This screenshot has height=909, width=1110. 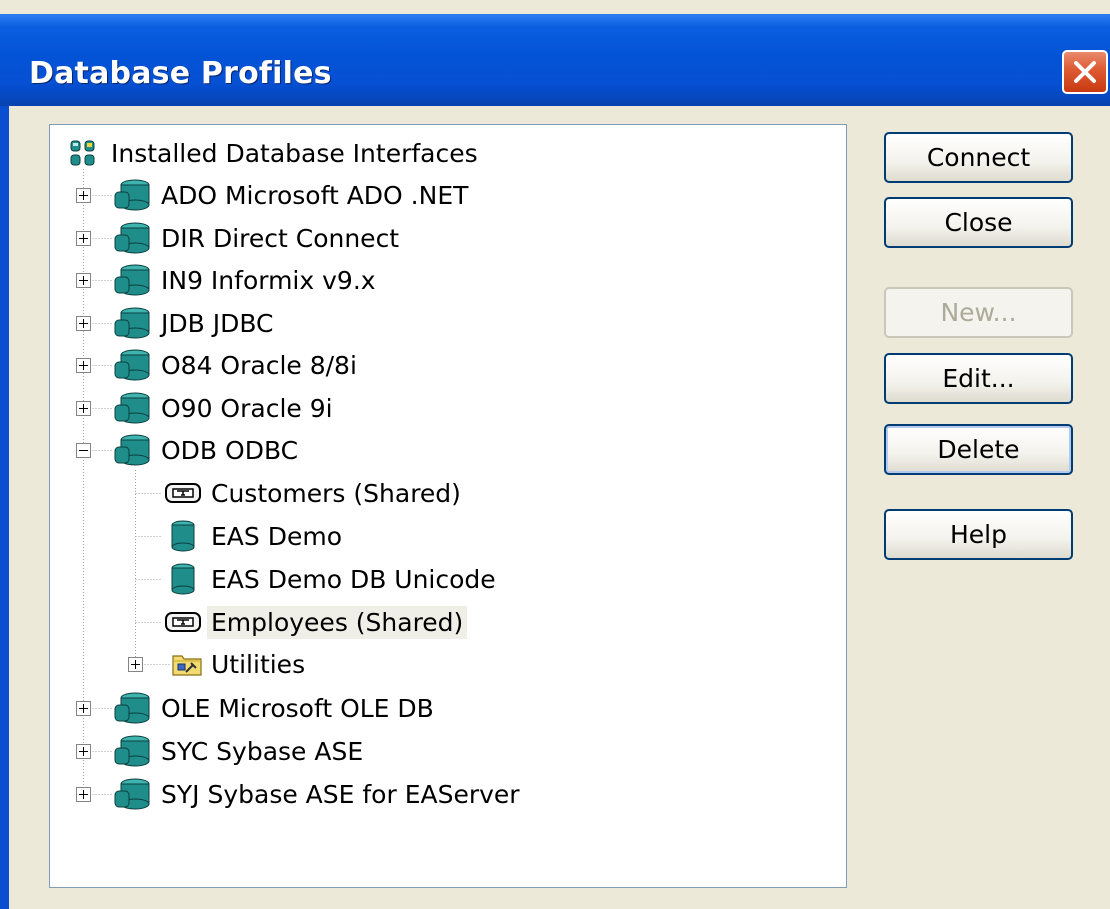 I want to click on tree-item-eas-demo: EAS Demo, so click(x=254, y=536).